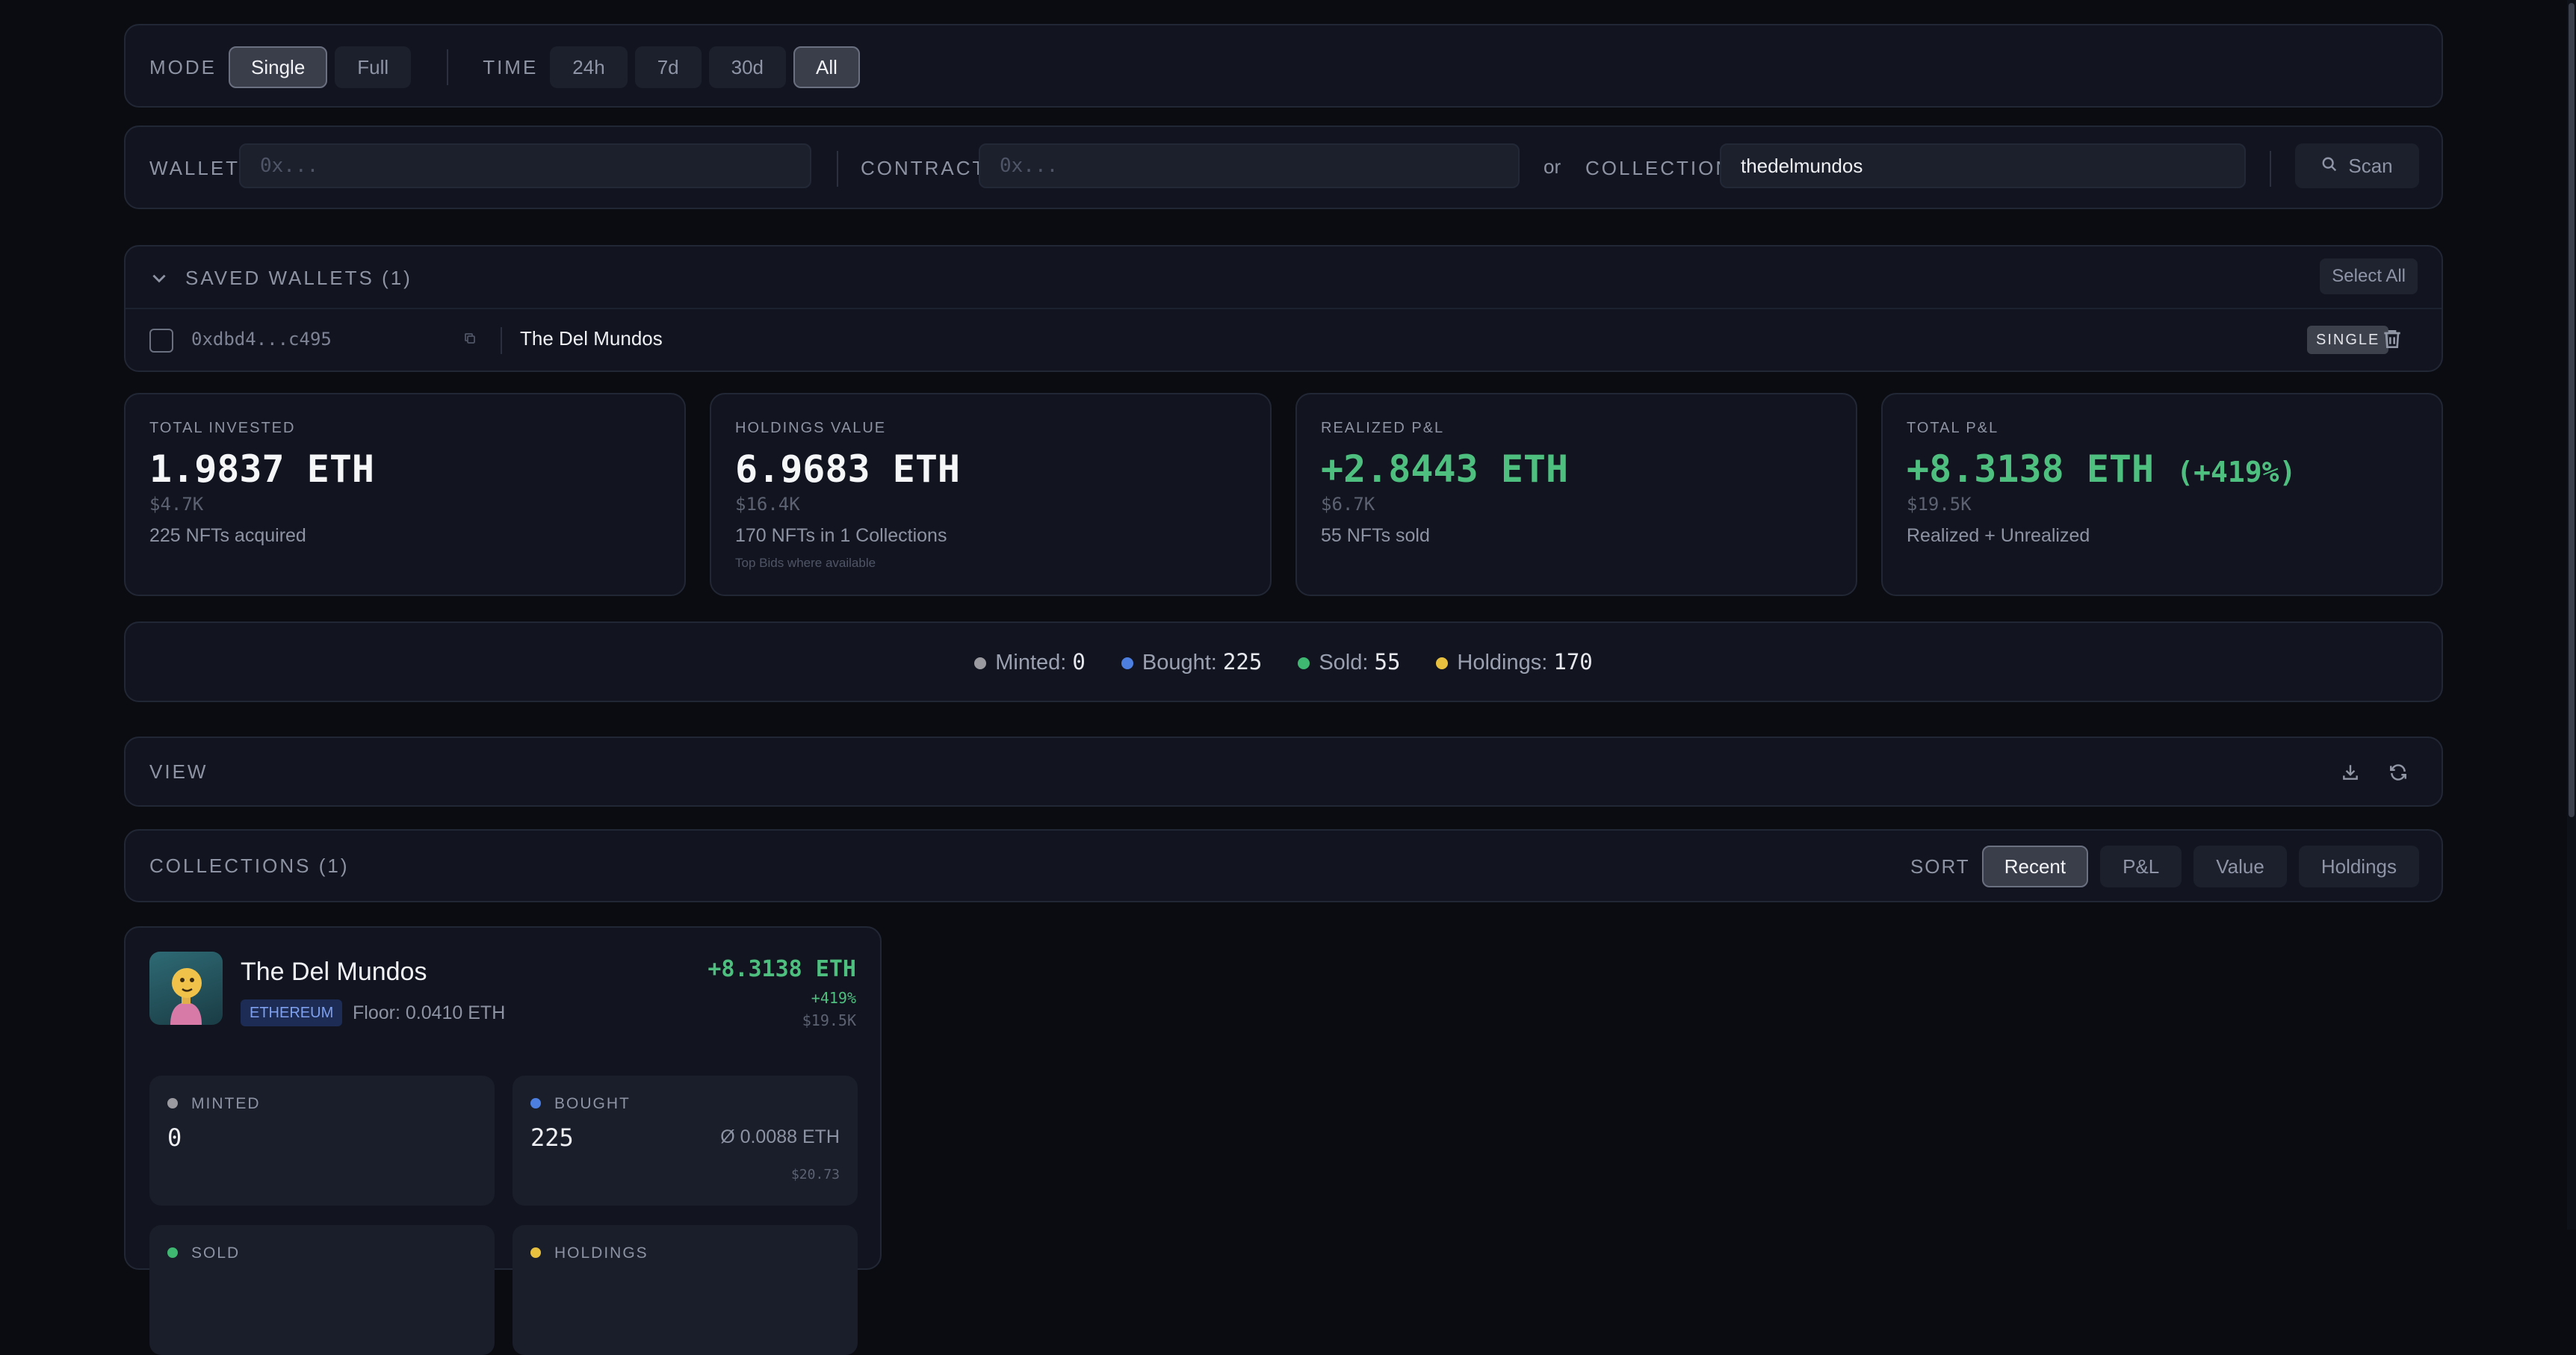 The width and height of the screenshot is (2576, 1355). I want to click on stat-value: 6.9683 ETH, so click(990, 469).